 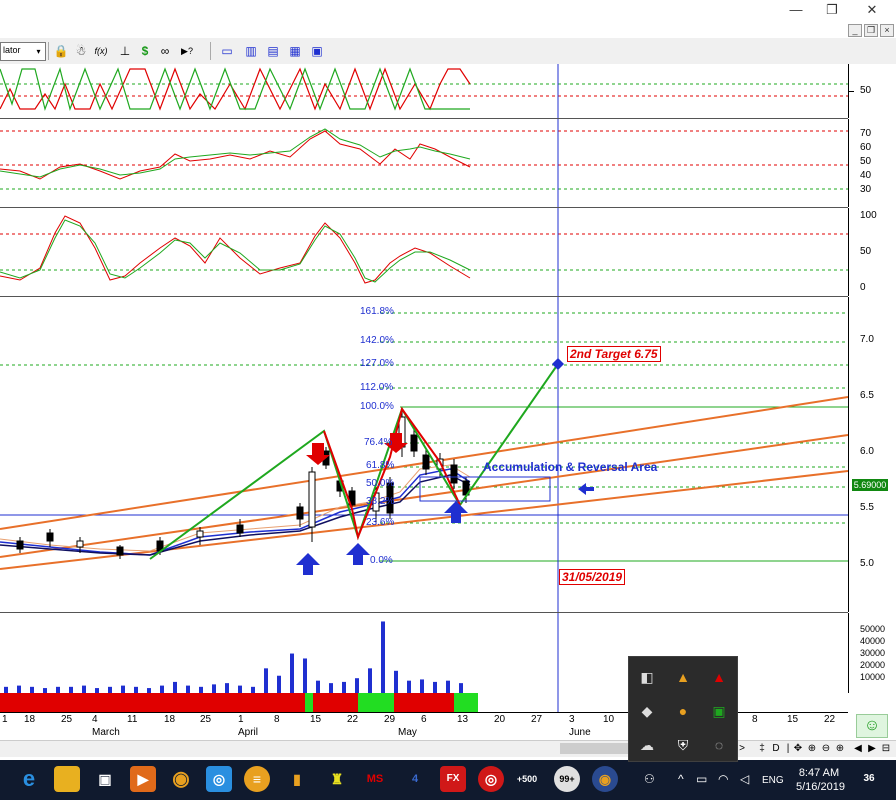 What do you see at coordinates (448, 51) in the screenshot?
I see `chart-toolbar: lator ▾ 🔒 ☃ f(x) ⊥ $ ∞ ▶? ▭ ▥ ▤ ▦ ▣` at bounding box center [448, 51].